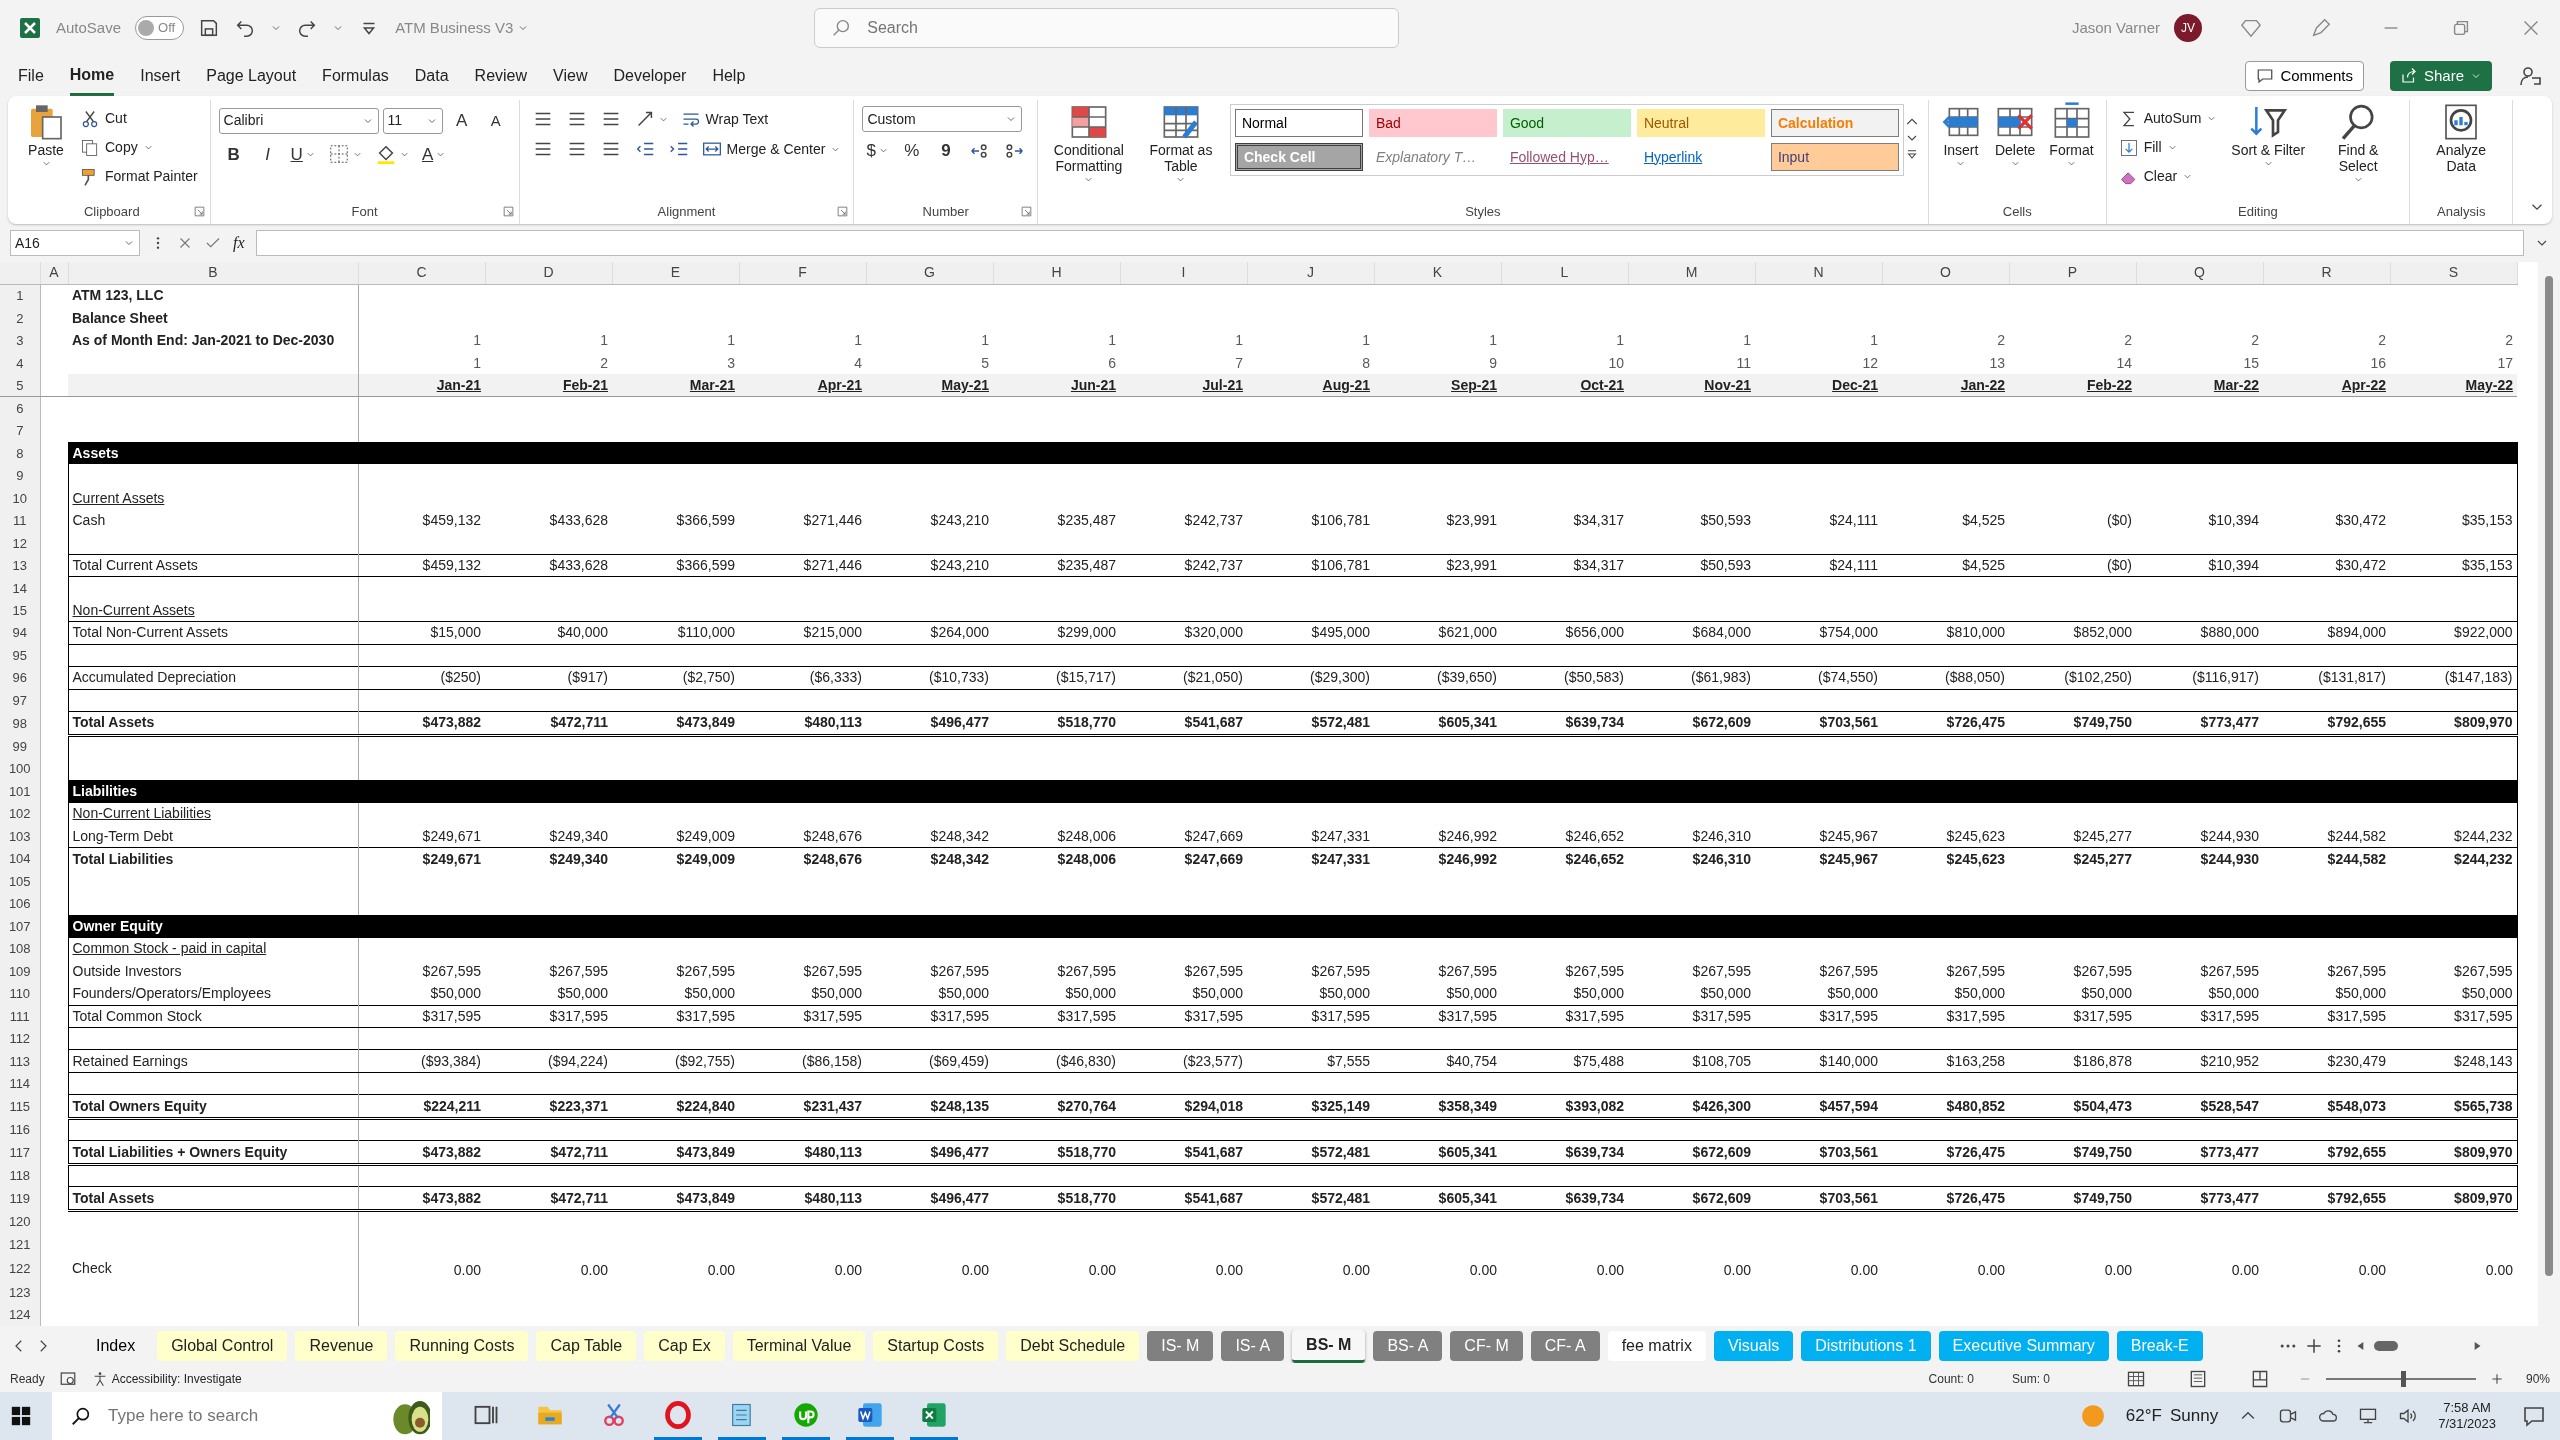 This screenshot has width=2560, height=1440. Describe the element at coordinates (20, 746) in the screenshot. I see `row-number: 99` at that location.